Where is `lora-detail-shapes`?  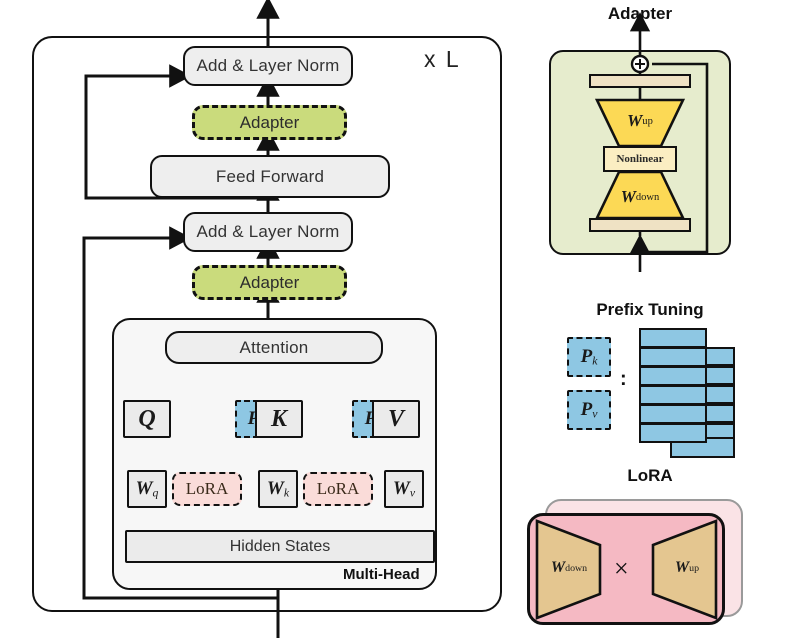 lora-detail-shapes is located at coordinates (626, 569).